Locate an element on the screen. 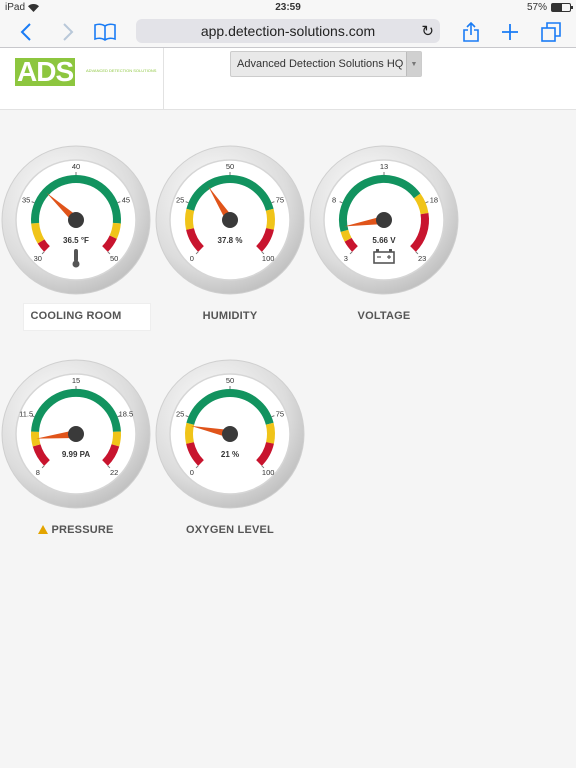 The image size is (576, 768). gauge-readout: 5.66 V is located at coordinates (384, 240).